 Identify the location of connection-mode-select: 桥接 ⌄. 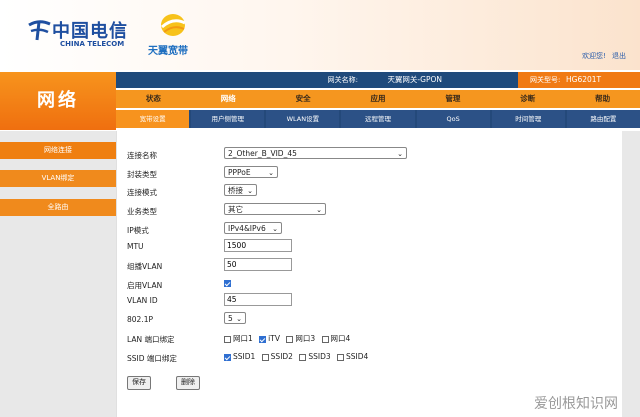
(240, 190).